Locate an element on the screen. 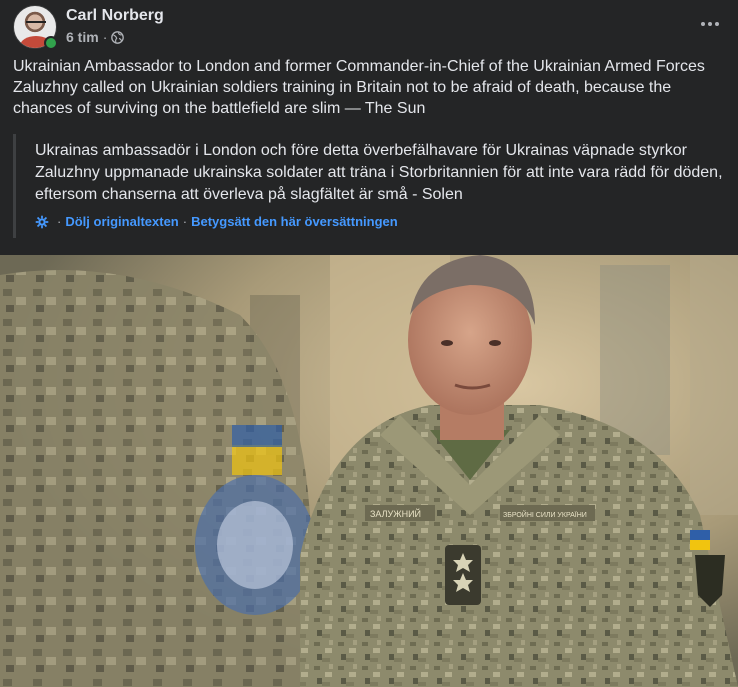 This screenshot has height=687, width=738. post-timestamp: 6 tim is located at coordinates (82, 37).